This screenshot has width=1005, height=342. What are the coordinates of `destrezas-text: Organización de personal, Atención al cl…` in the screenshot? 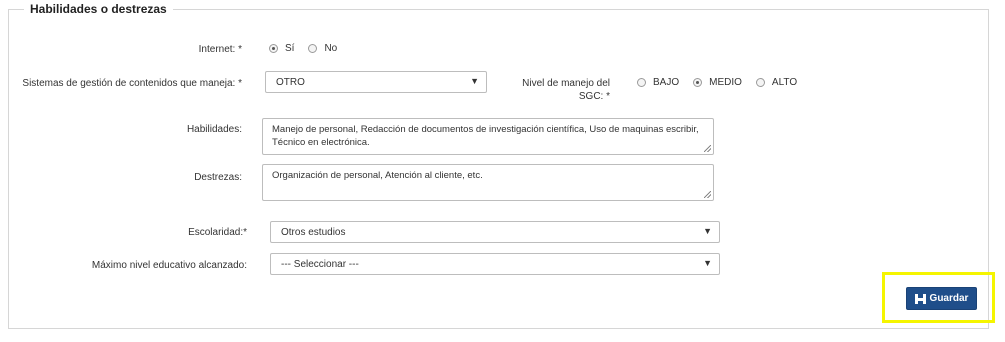 It's located at (377, 175).